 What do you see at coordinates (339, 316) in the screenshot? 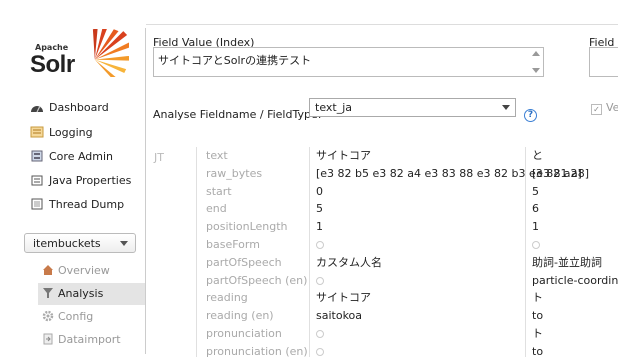
I see `attribute-value: saitokoa` at bounding box center [339, 316].